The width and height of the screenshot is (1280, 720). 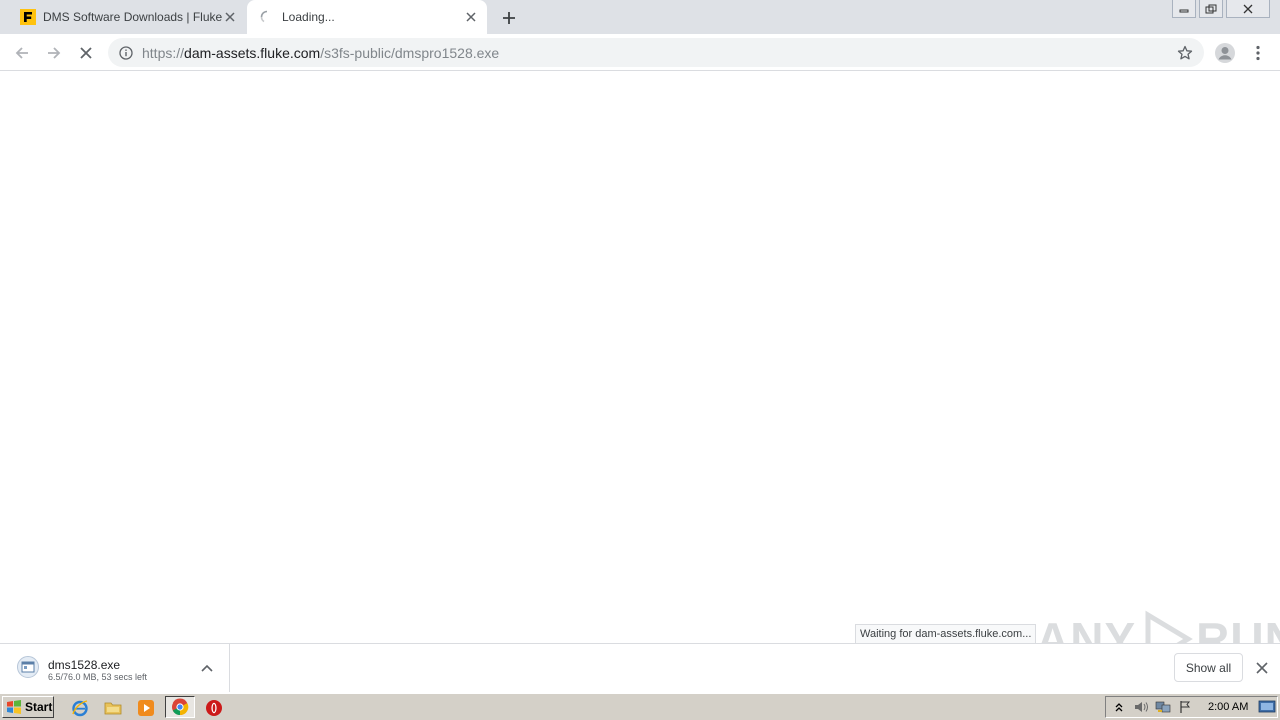 What do you see at coordinates (1185, 53) in the screenshot?
I see `bookmark-star-icon` at bounding box center [1185, 53].